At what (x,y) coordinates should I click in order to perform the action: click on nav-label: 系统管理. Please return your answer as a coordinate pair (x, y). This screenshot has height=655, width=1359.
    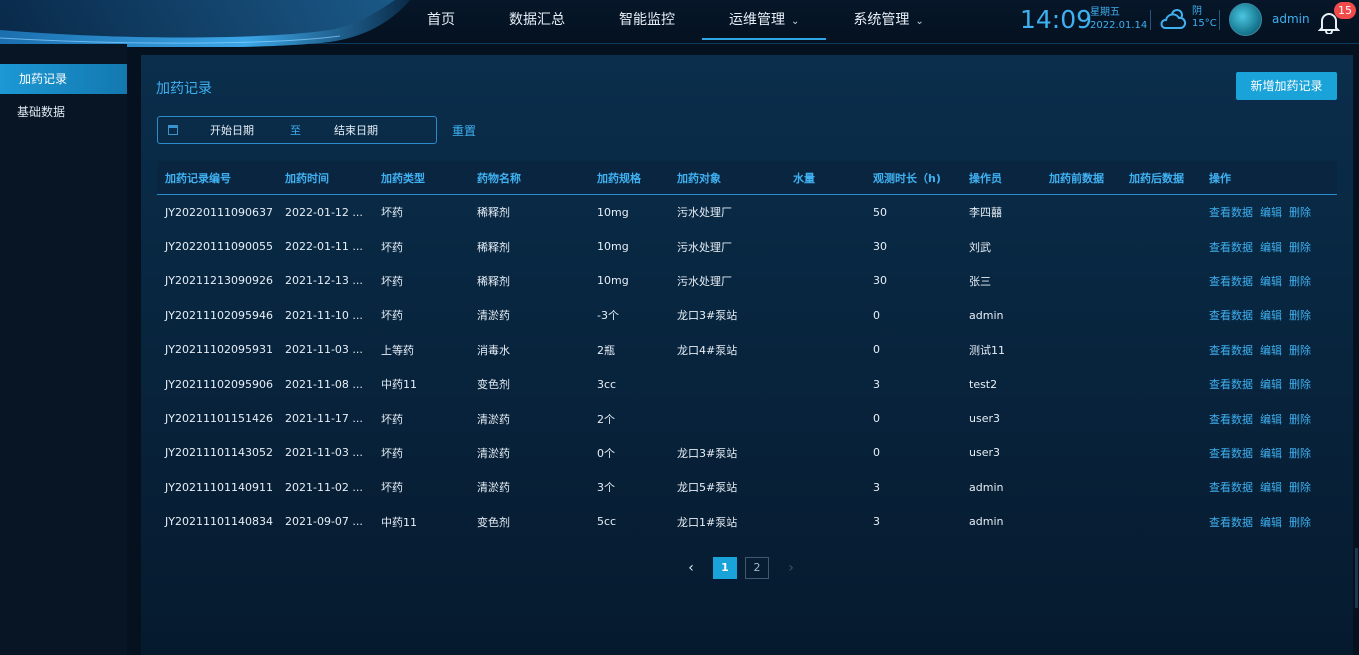
    Looking at the image, I should click on (881, 20).